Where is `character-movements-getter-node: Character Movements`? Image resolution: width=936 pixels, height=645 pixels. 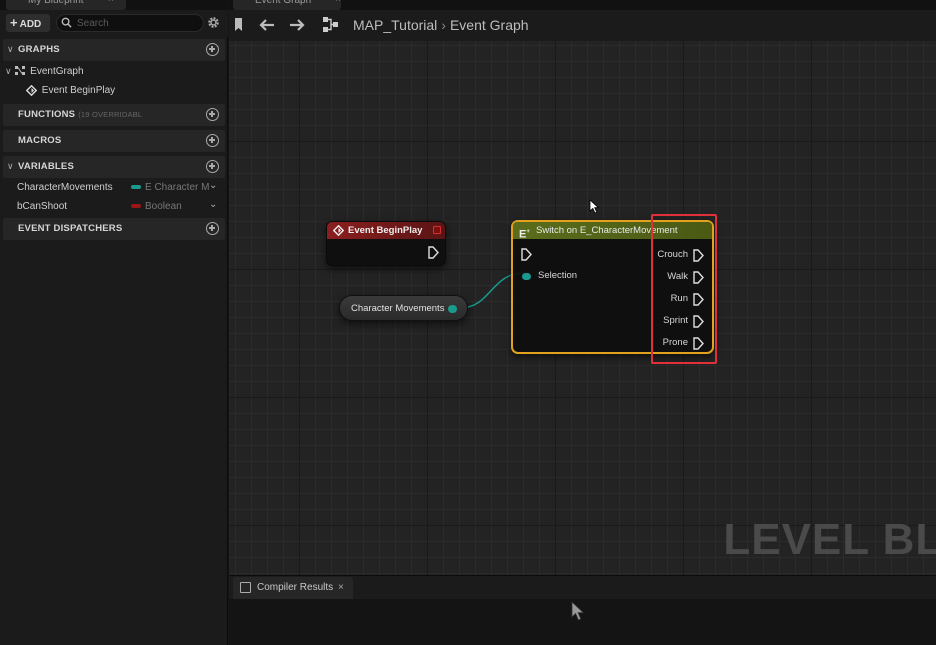
character-movements-getter-node: Character Movements is located at coordinates (403, 308).